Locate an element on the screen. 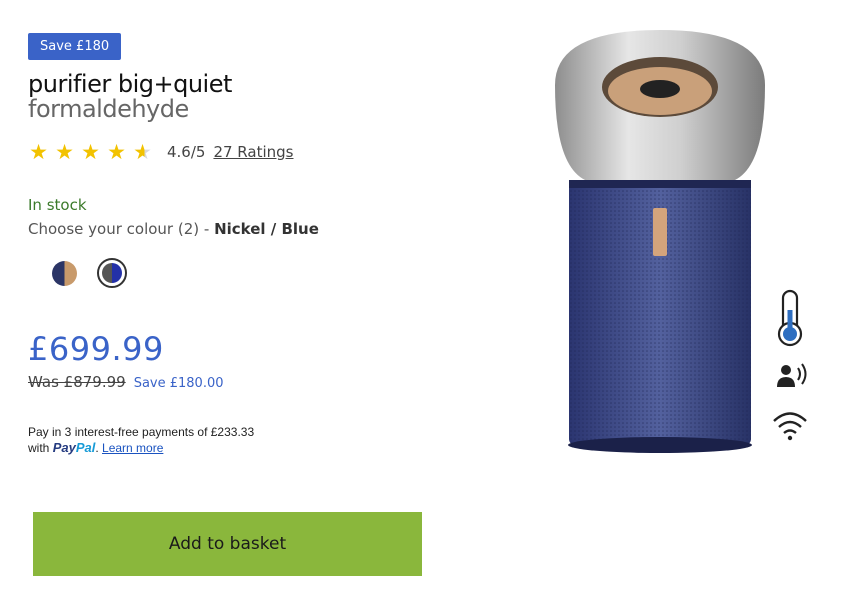 The image size is (856, 608). half-star-icon: ★ is located at coordinates (142, 152).